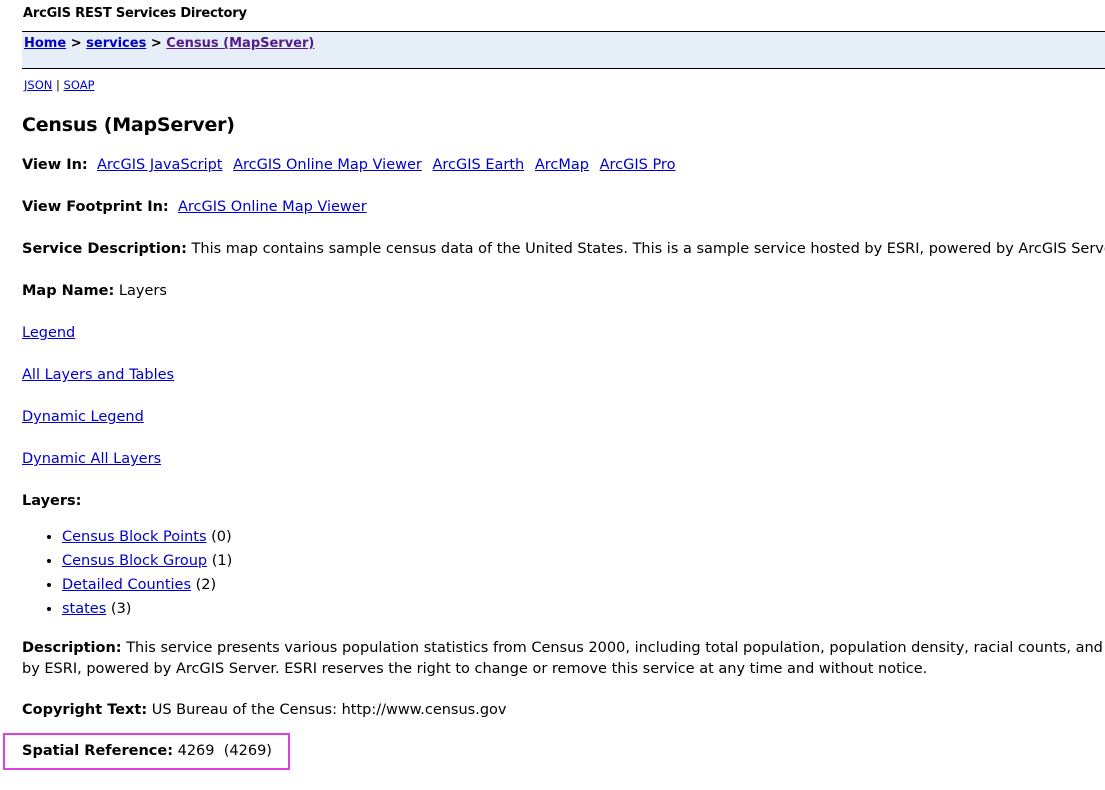  I want to click on breadcrumb-home-link: Home, so click(45, 43).